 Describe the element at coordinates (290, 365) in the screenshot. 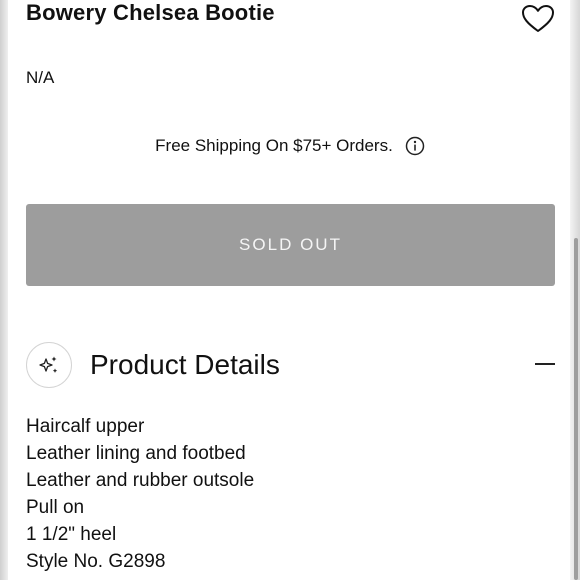

I see `product-details-toggle: Product Details` at that location.